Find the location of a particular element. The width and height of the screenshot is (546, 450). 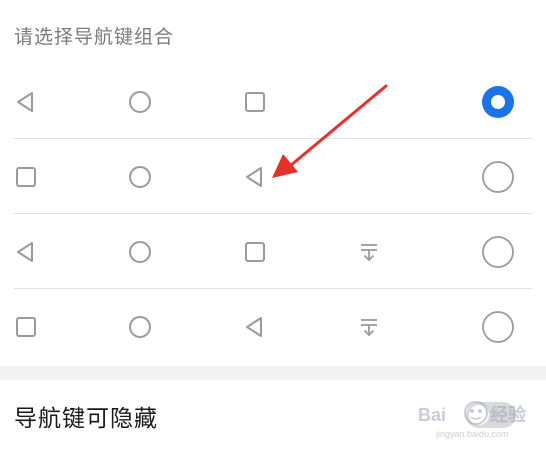

section-separator is located at coordinates (273, 373).